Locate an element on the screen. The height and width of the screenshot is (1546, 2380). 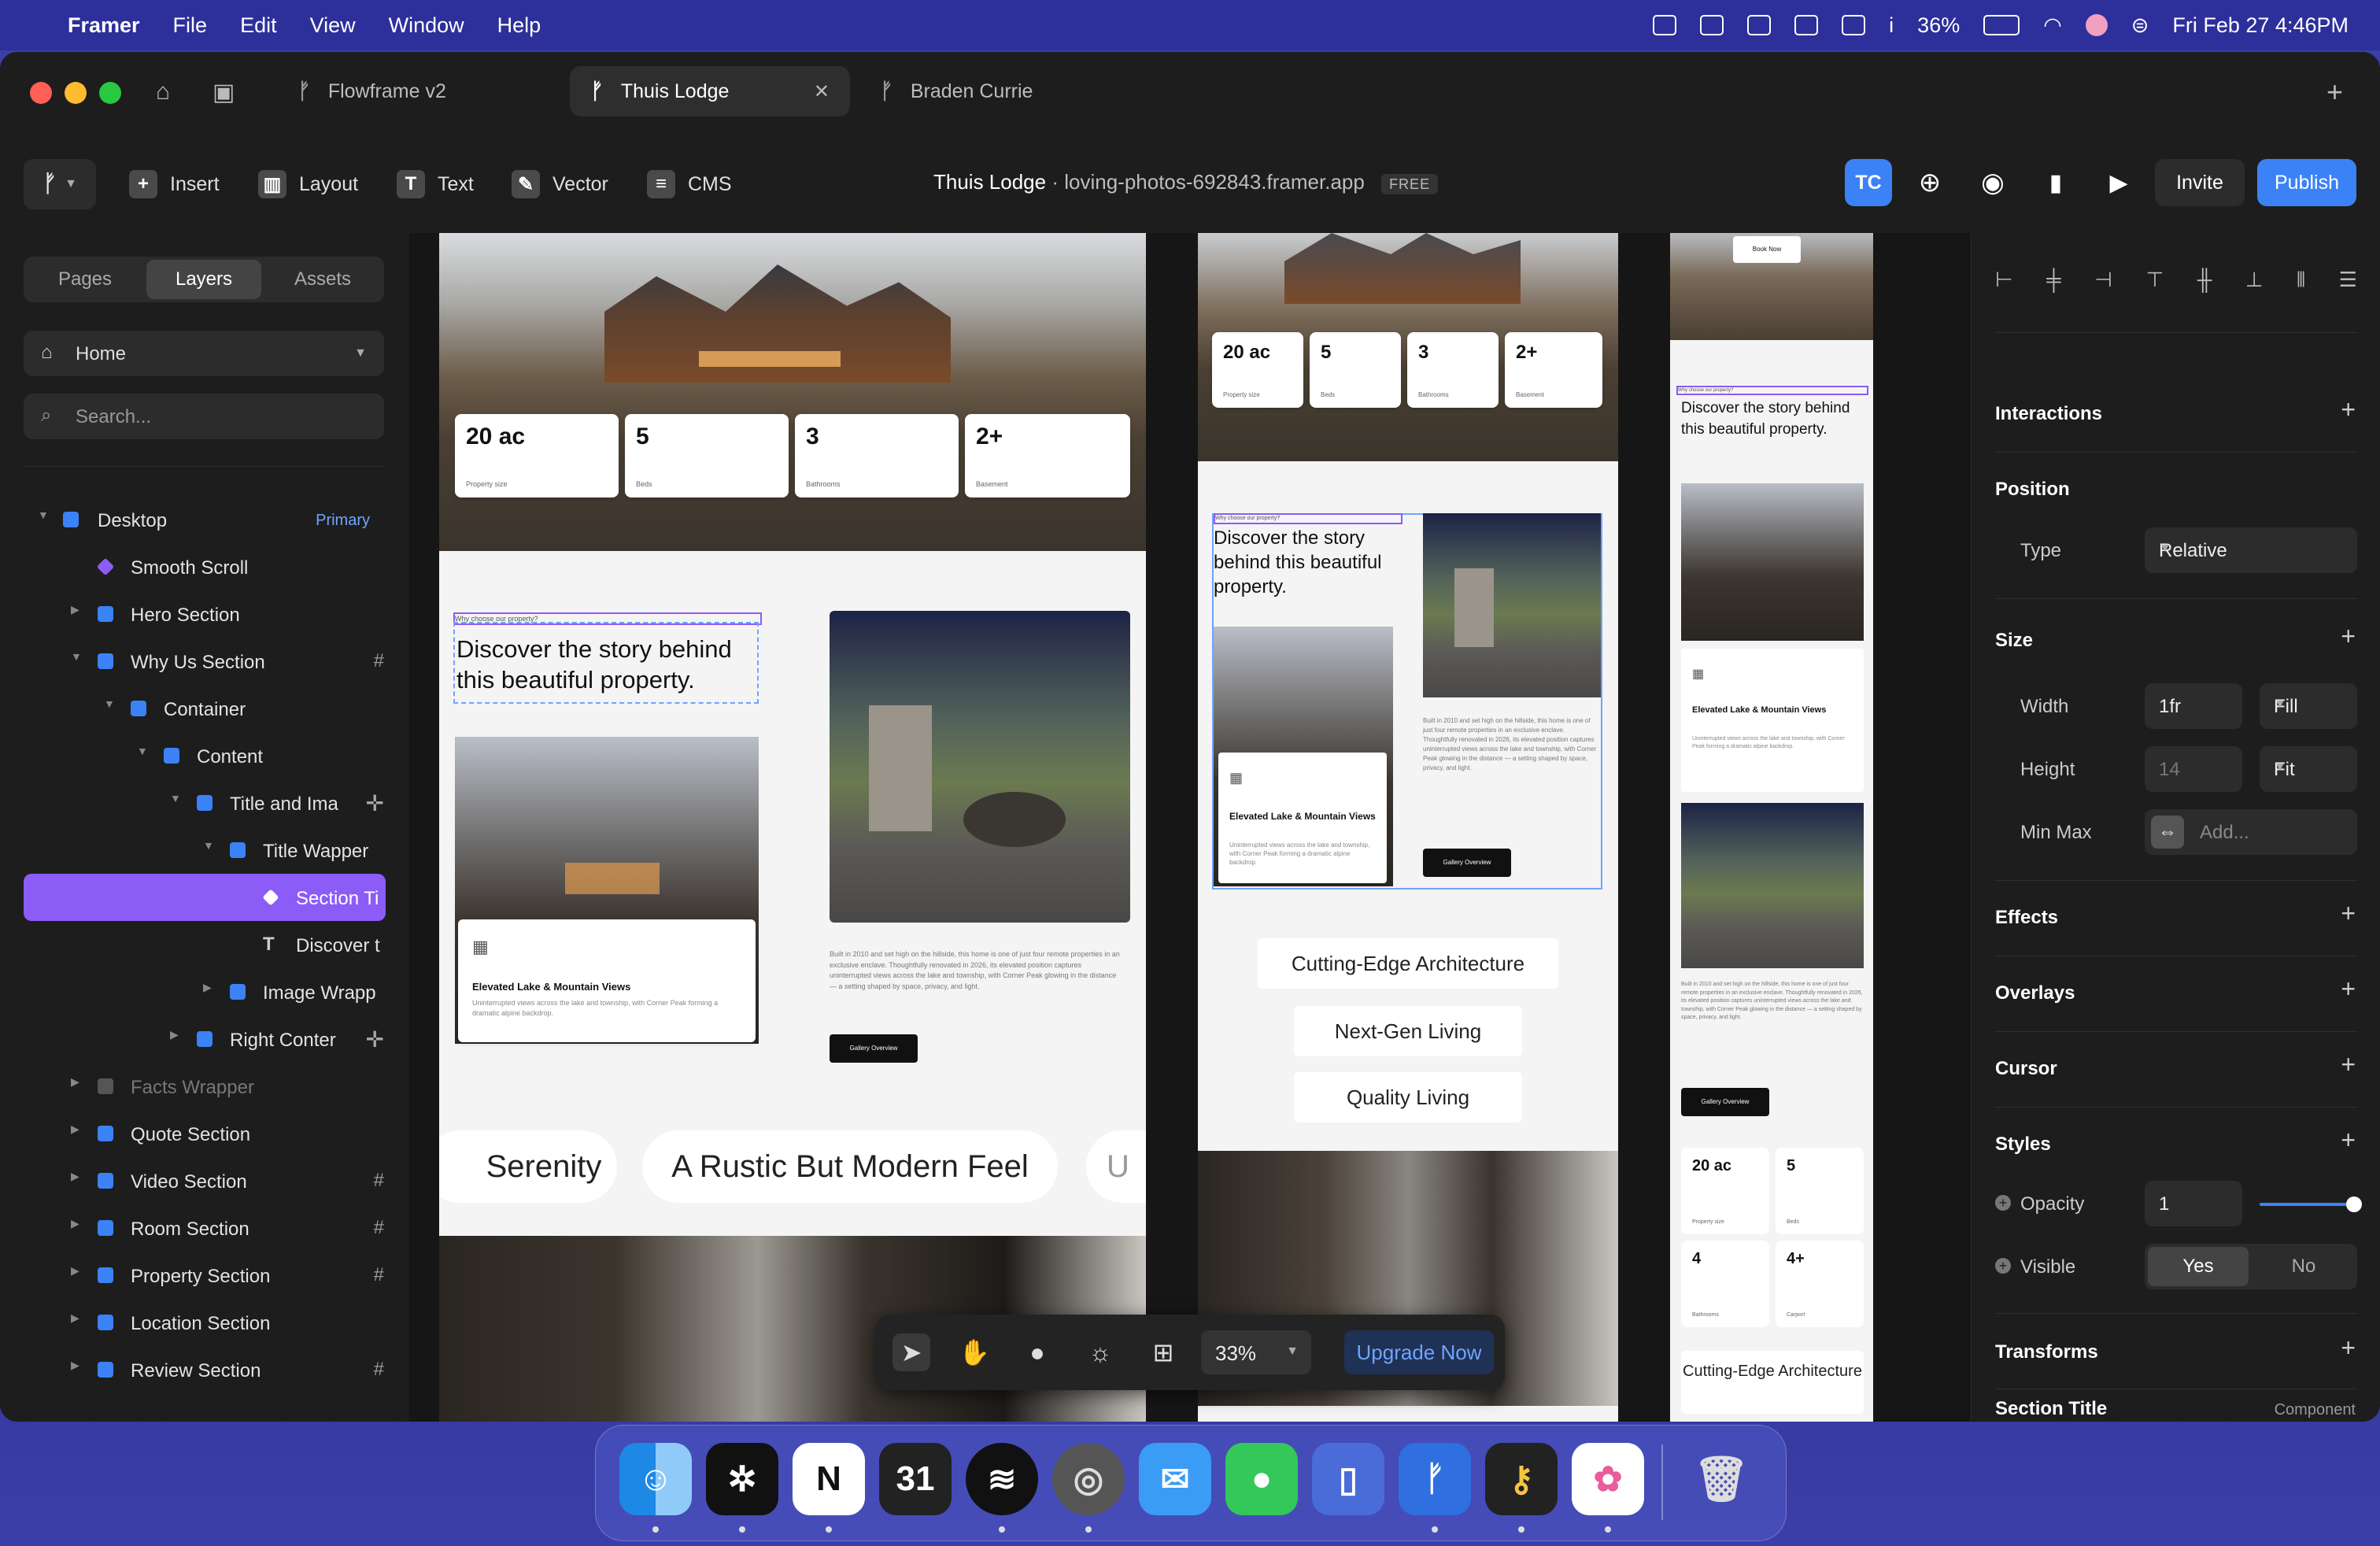
globe-icon: ⊕ is located at coordinates (1930, 182).